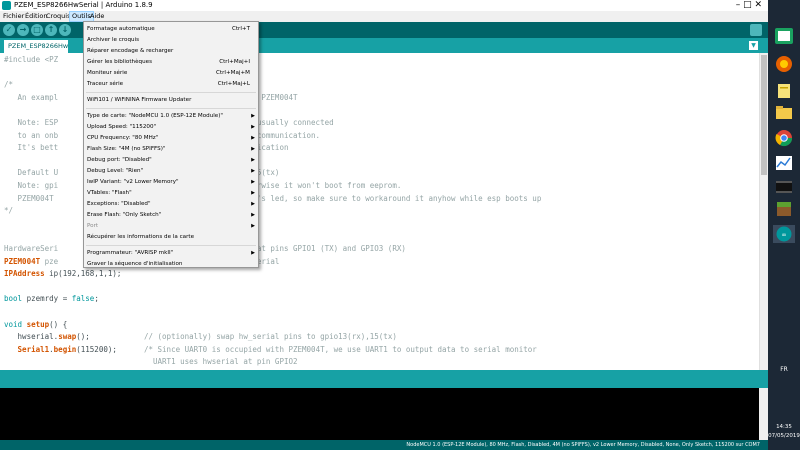  I want to click on tools-menu-item: IwIP Variant: "v2 Lower Memory" ▶, so click(171, 182).